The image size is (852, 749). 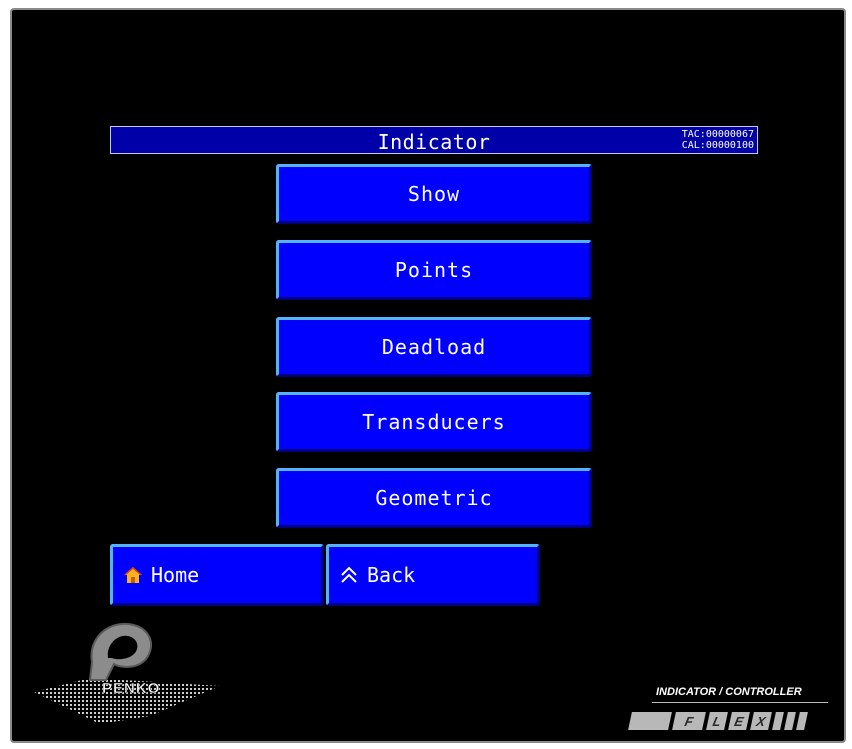 I want to click on home-icon, so click(x=133, y=575).